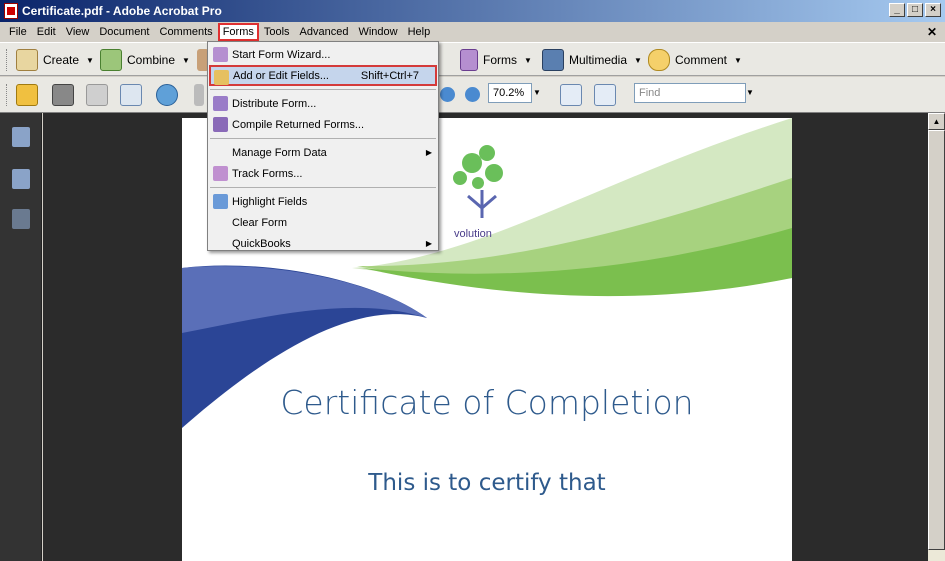 The width and height of the screenshot is (945, 561). What do you see at coordinates (701, 60) in the screenshot?
I see `comment-label: Comment` at bounding box center [701, 60].